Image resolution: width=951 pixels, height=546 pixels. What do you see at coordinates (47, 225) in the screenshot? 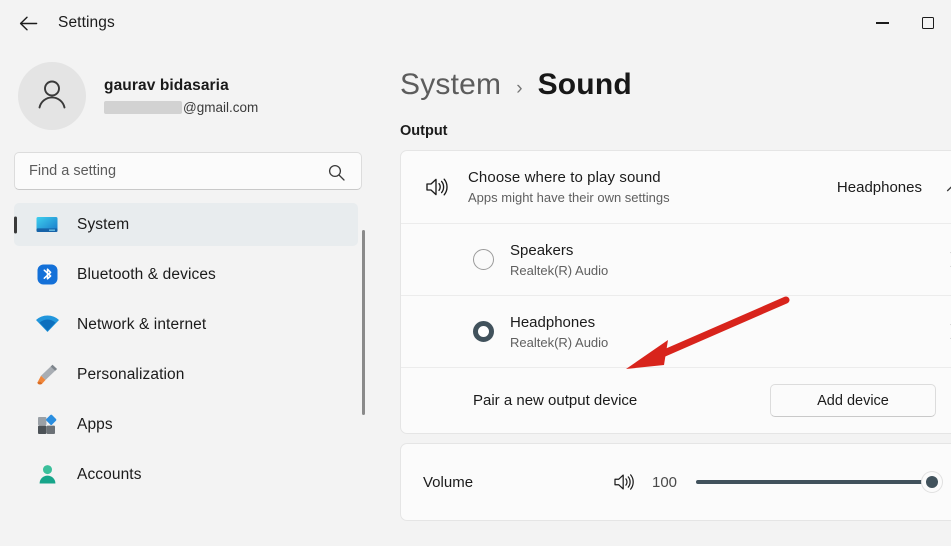
I see `monitor-icon` at bounding box center [47, 225].